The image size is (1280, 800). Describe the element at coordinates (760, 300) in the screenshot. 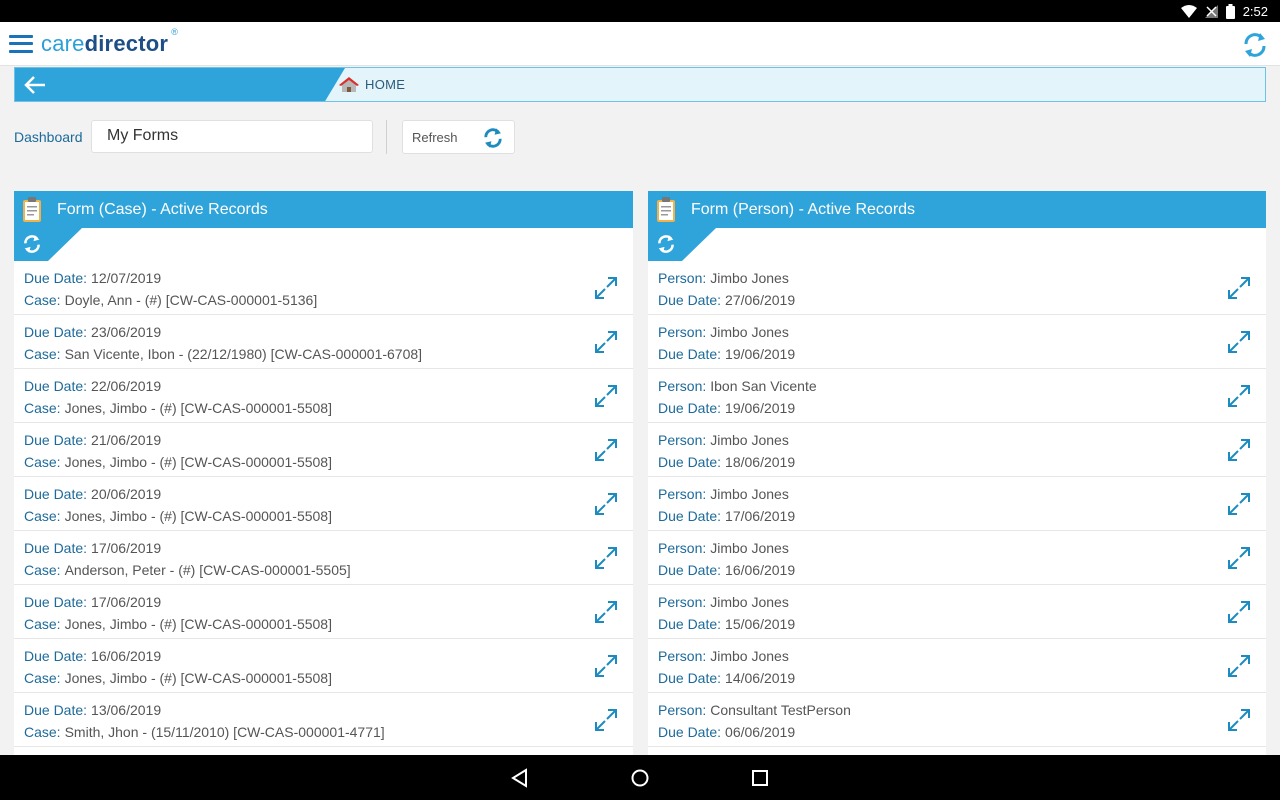

I see `field-value: 27/06/2019` at that location.